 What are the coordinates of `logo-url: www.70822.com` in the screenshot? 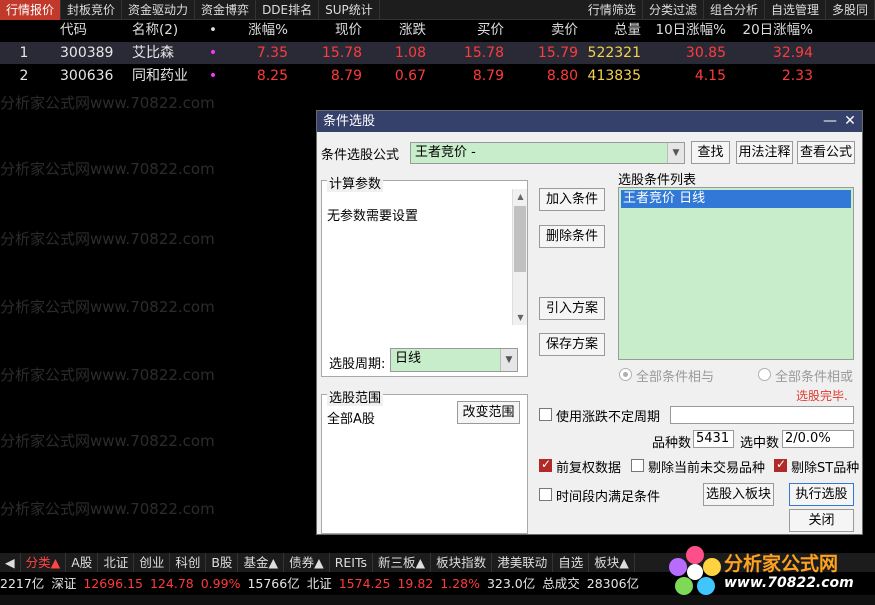 It's located at (789, 583).